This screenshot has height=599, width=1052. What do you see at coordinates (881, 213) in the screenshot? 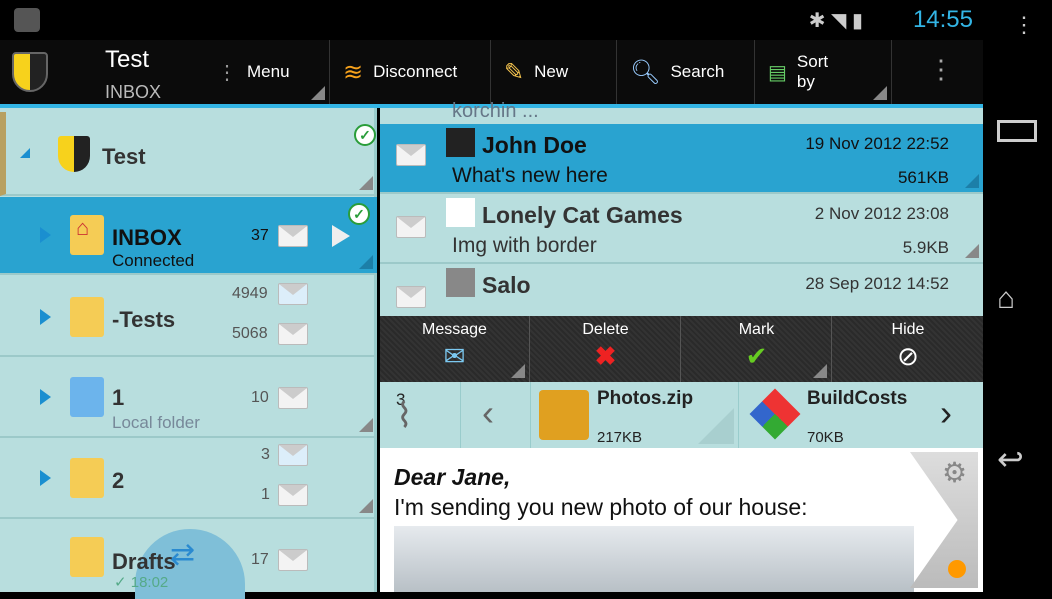
I see `date: 2 Nov 2012 23:08` at bounding box center [881, 213].